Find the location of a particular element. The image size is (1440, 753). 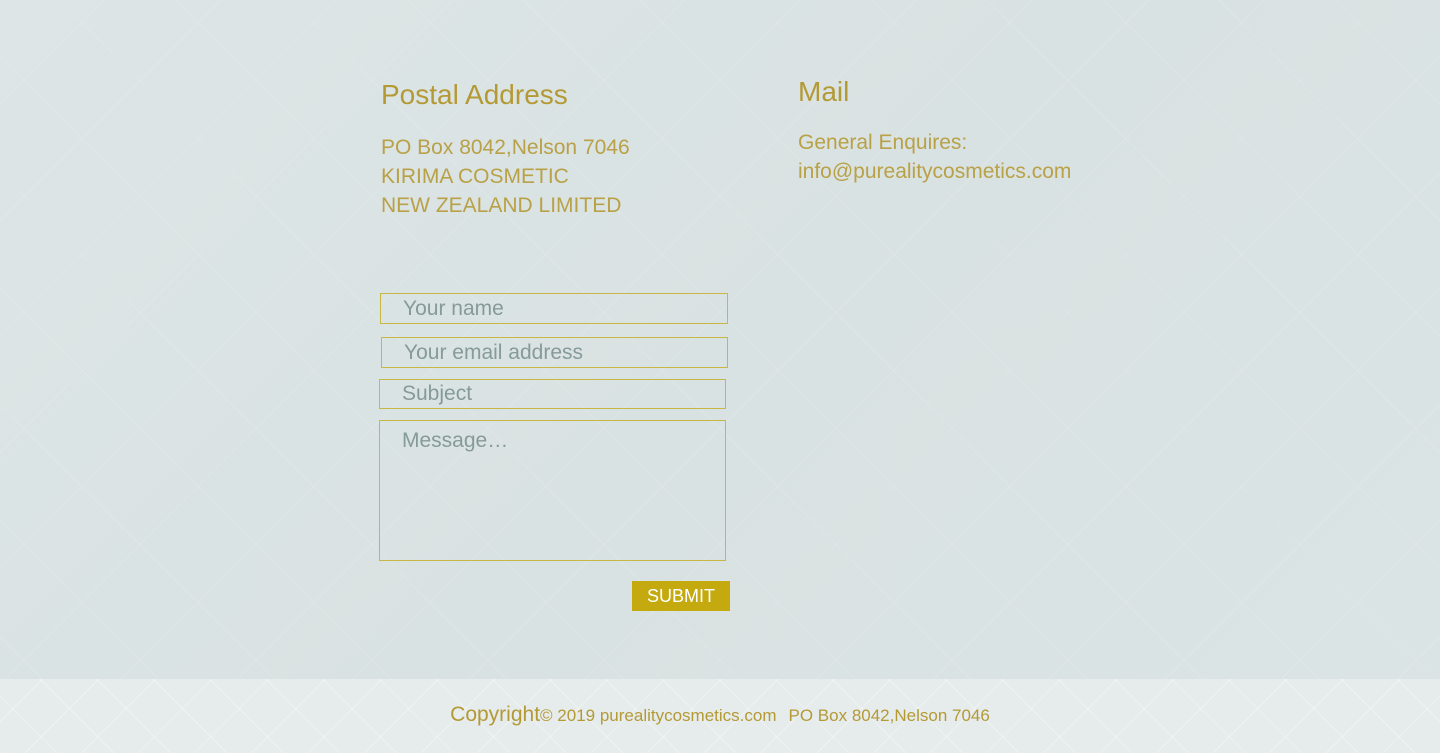

copyright-text: © 2019 purealitycosmetics.com is located at coordinates (658, 715).